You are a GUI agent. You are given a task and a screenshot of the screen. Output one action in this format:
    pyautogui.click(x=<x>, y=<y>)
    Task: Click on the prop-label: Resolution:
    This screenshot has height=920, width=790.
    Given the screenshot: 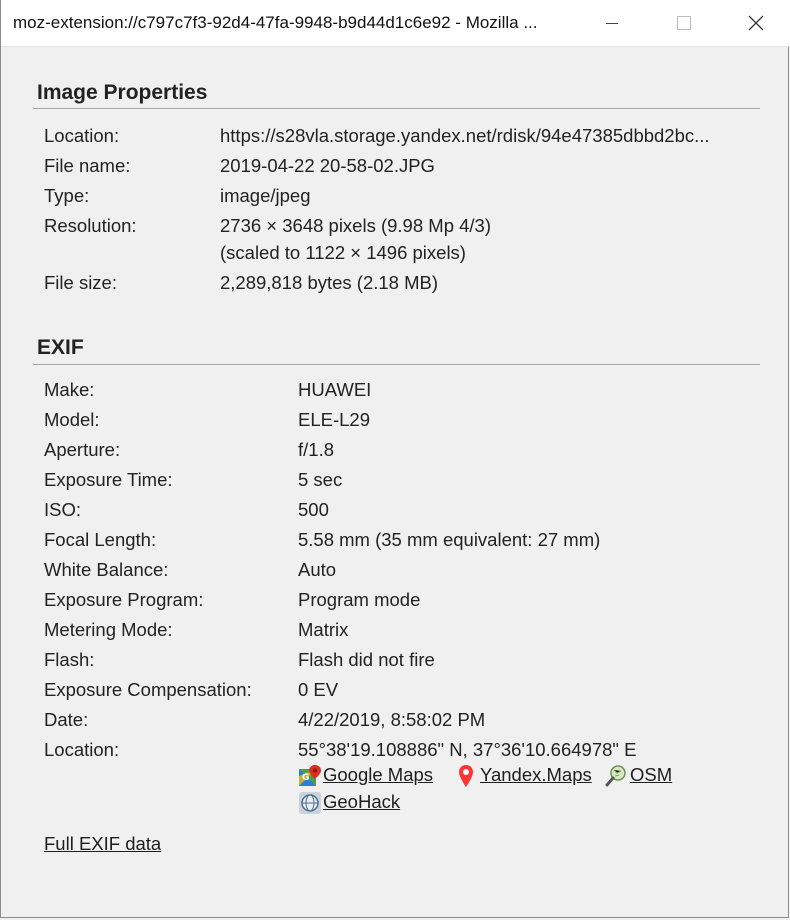 What is the action you would take?
    pyautogui.click(x=90, y=225)
    